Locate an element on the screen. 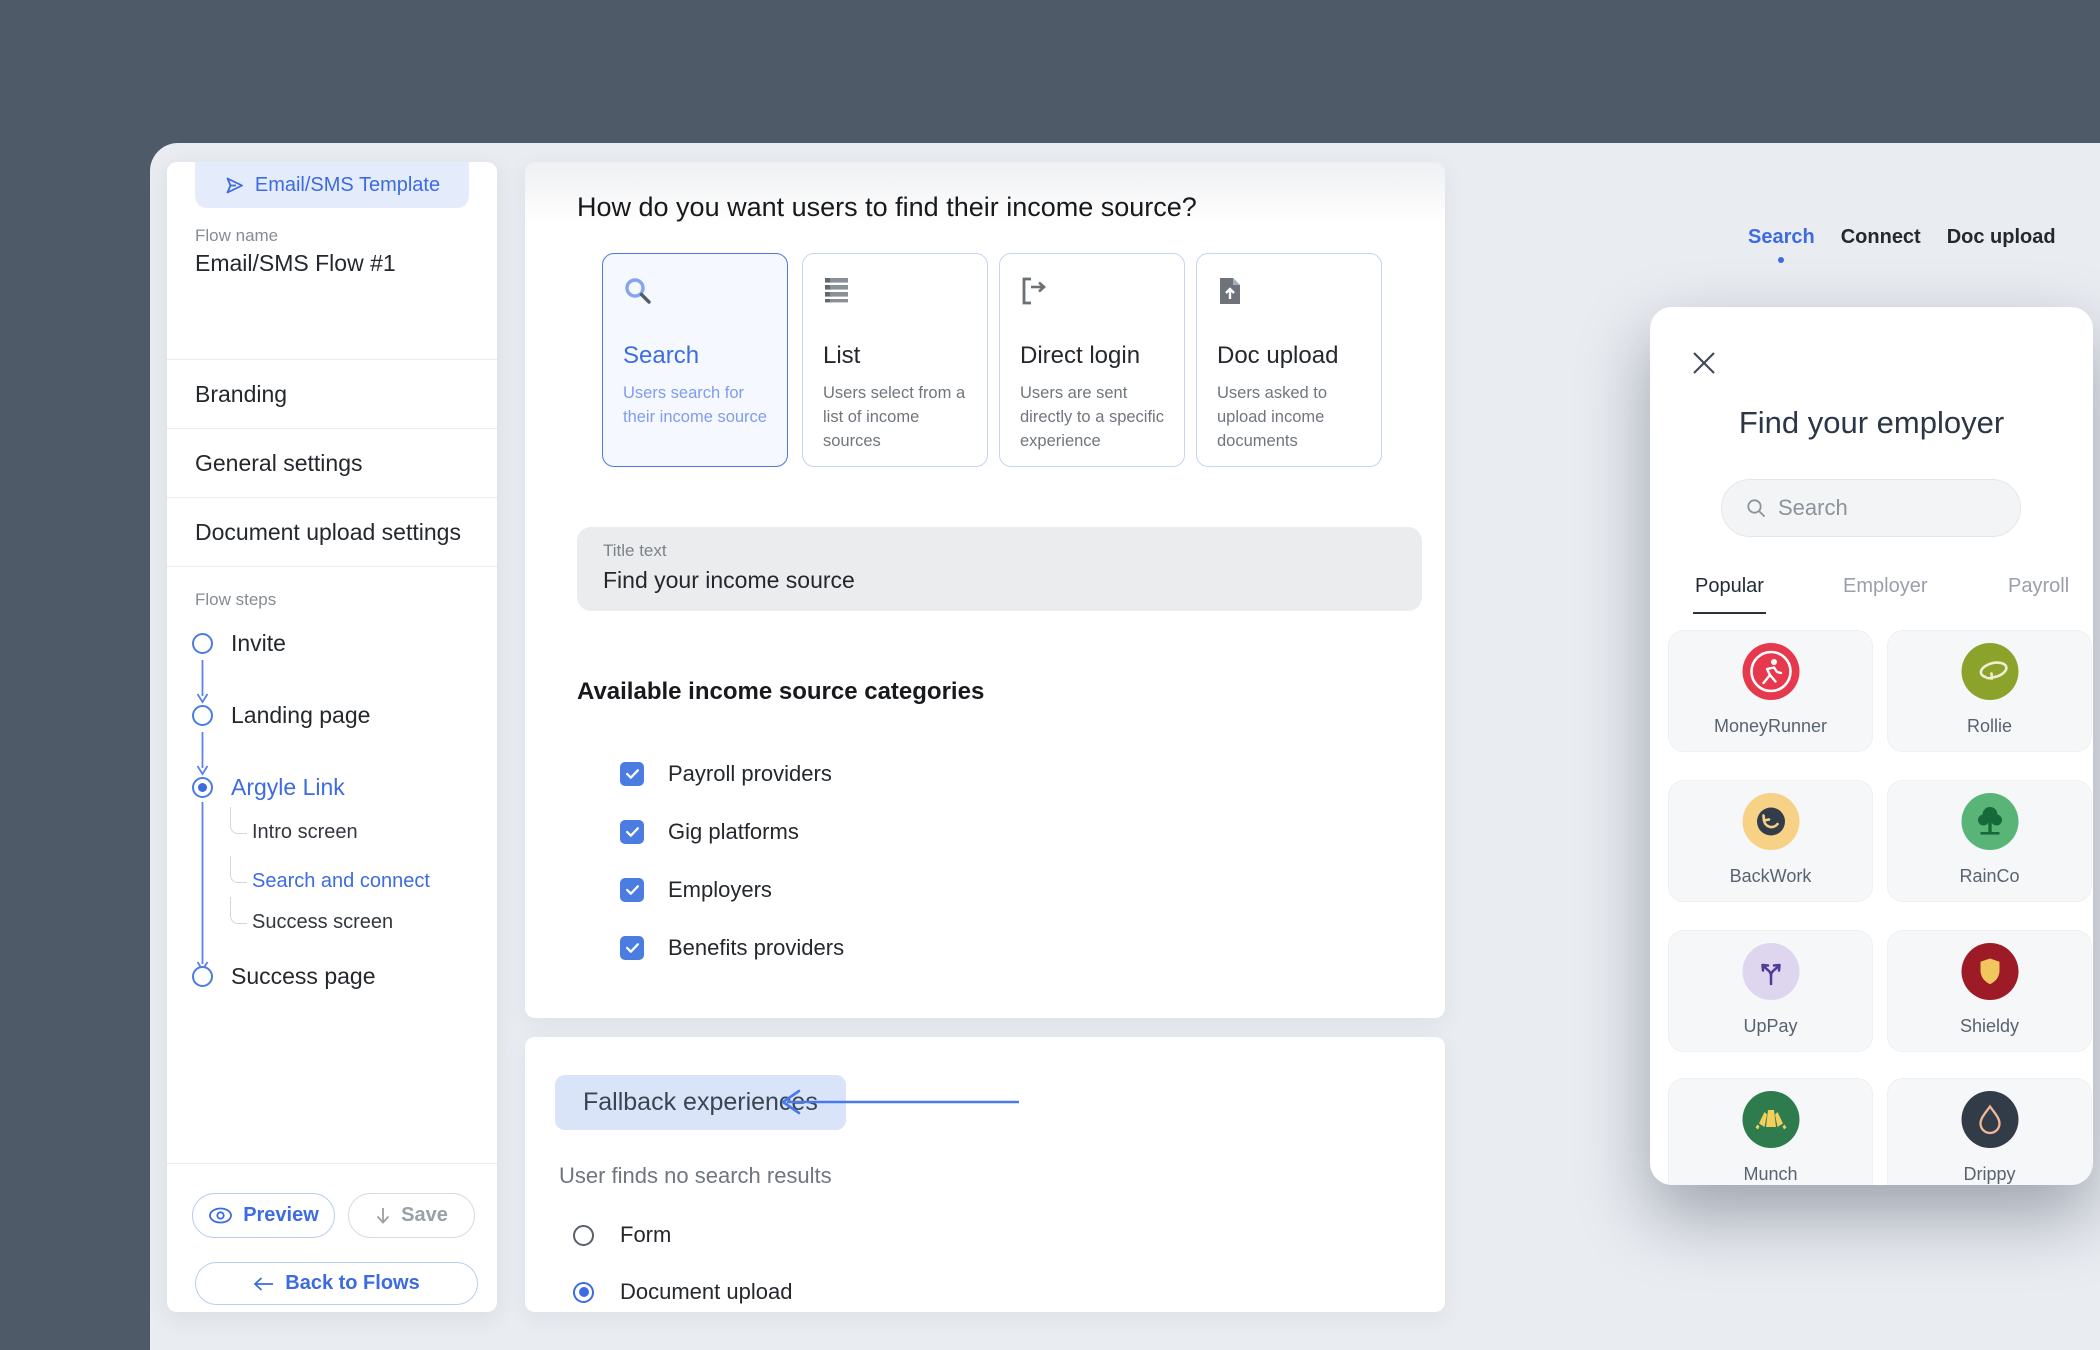  flow-step-success-page: Success page is located at coordinates (283, 976).